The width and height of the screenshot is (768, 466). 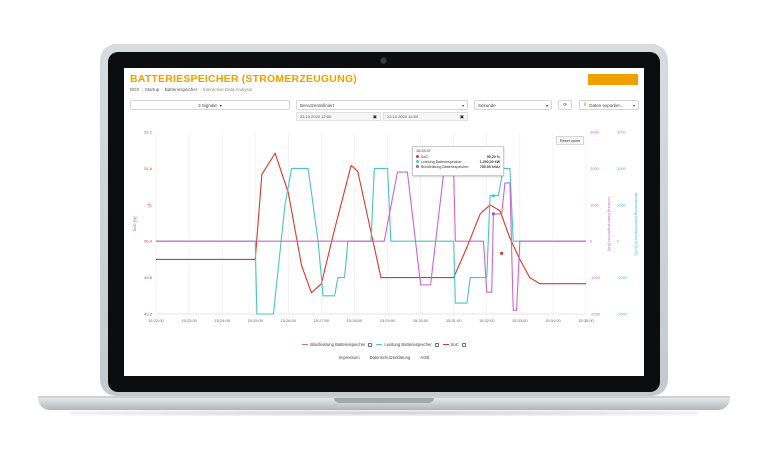 What do you see at coordinates (622, 132) in the screenshot?
I see `right2-tick-label: 3000` at bounding box center [622, 132].